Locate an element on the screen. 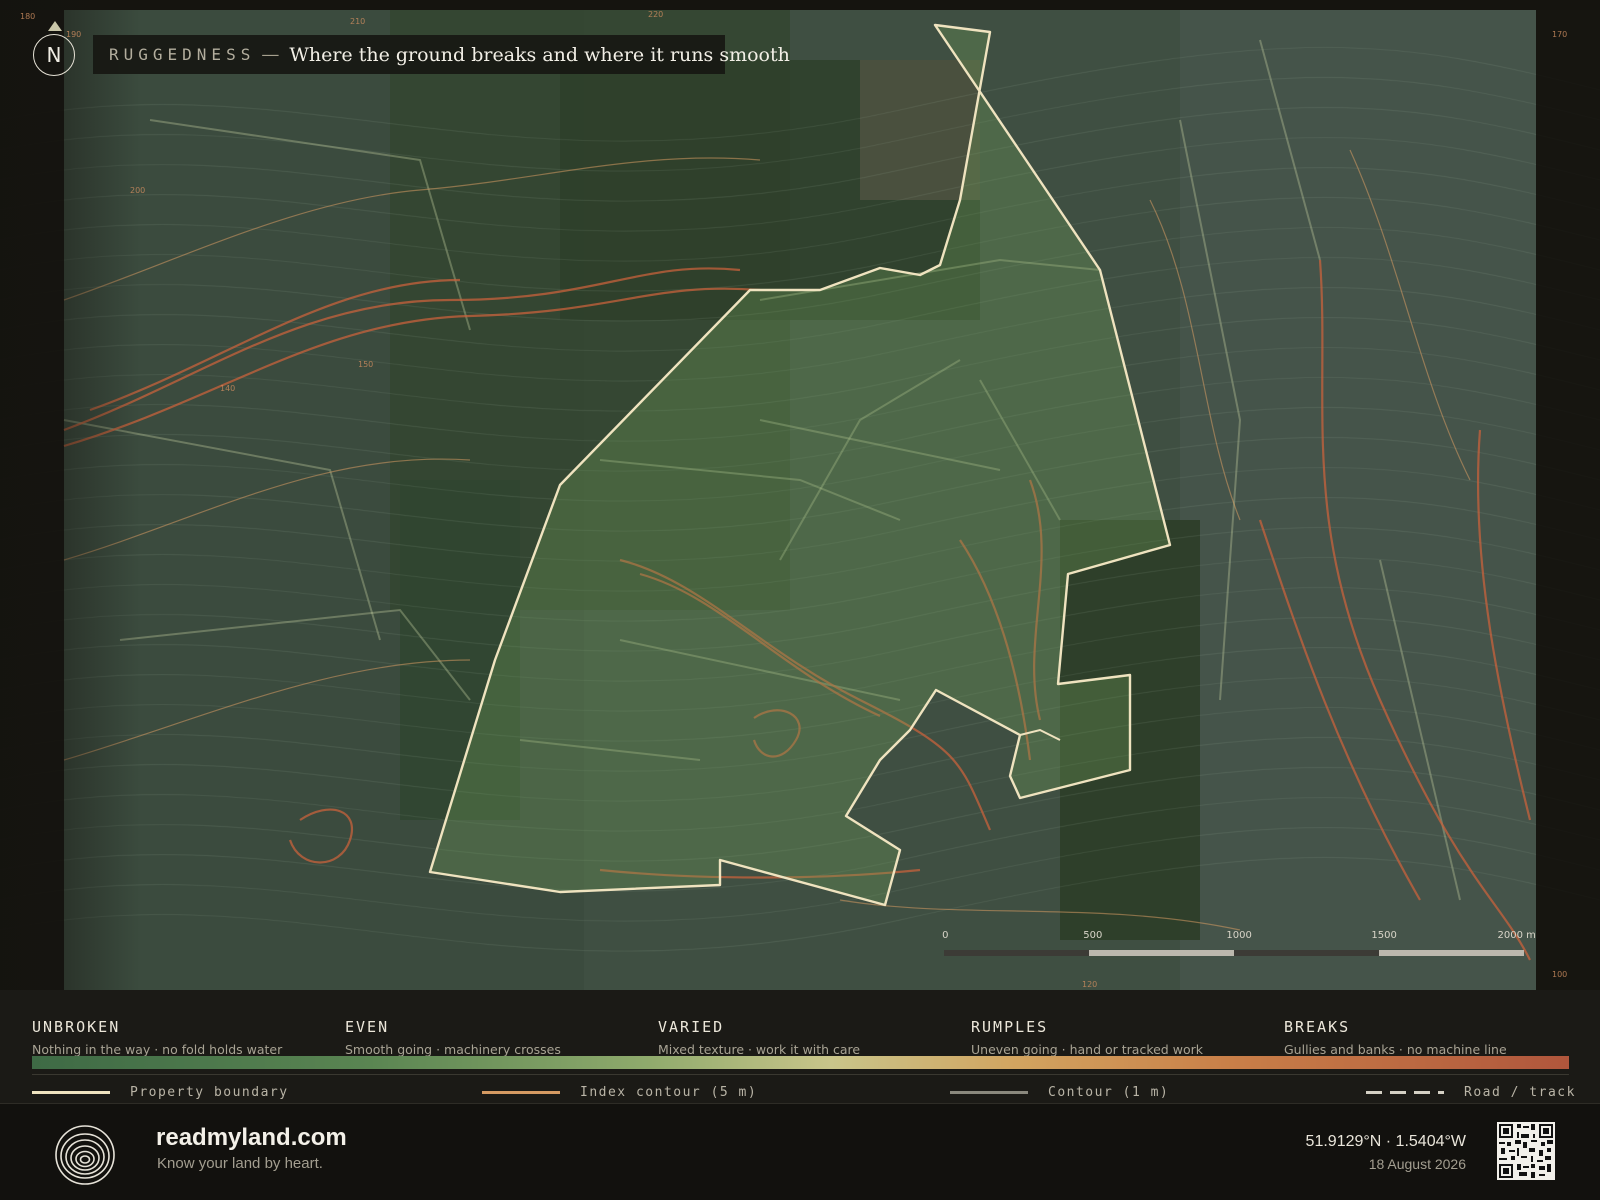 The image size is (1600, 1200). key-label: Contour (1 m) is located at coordinates (1109, 1092).